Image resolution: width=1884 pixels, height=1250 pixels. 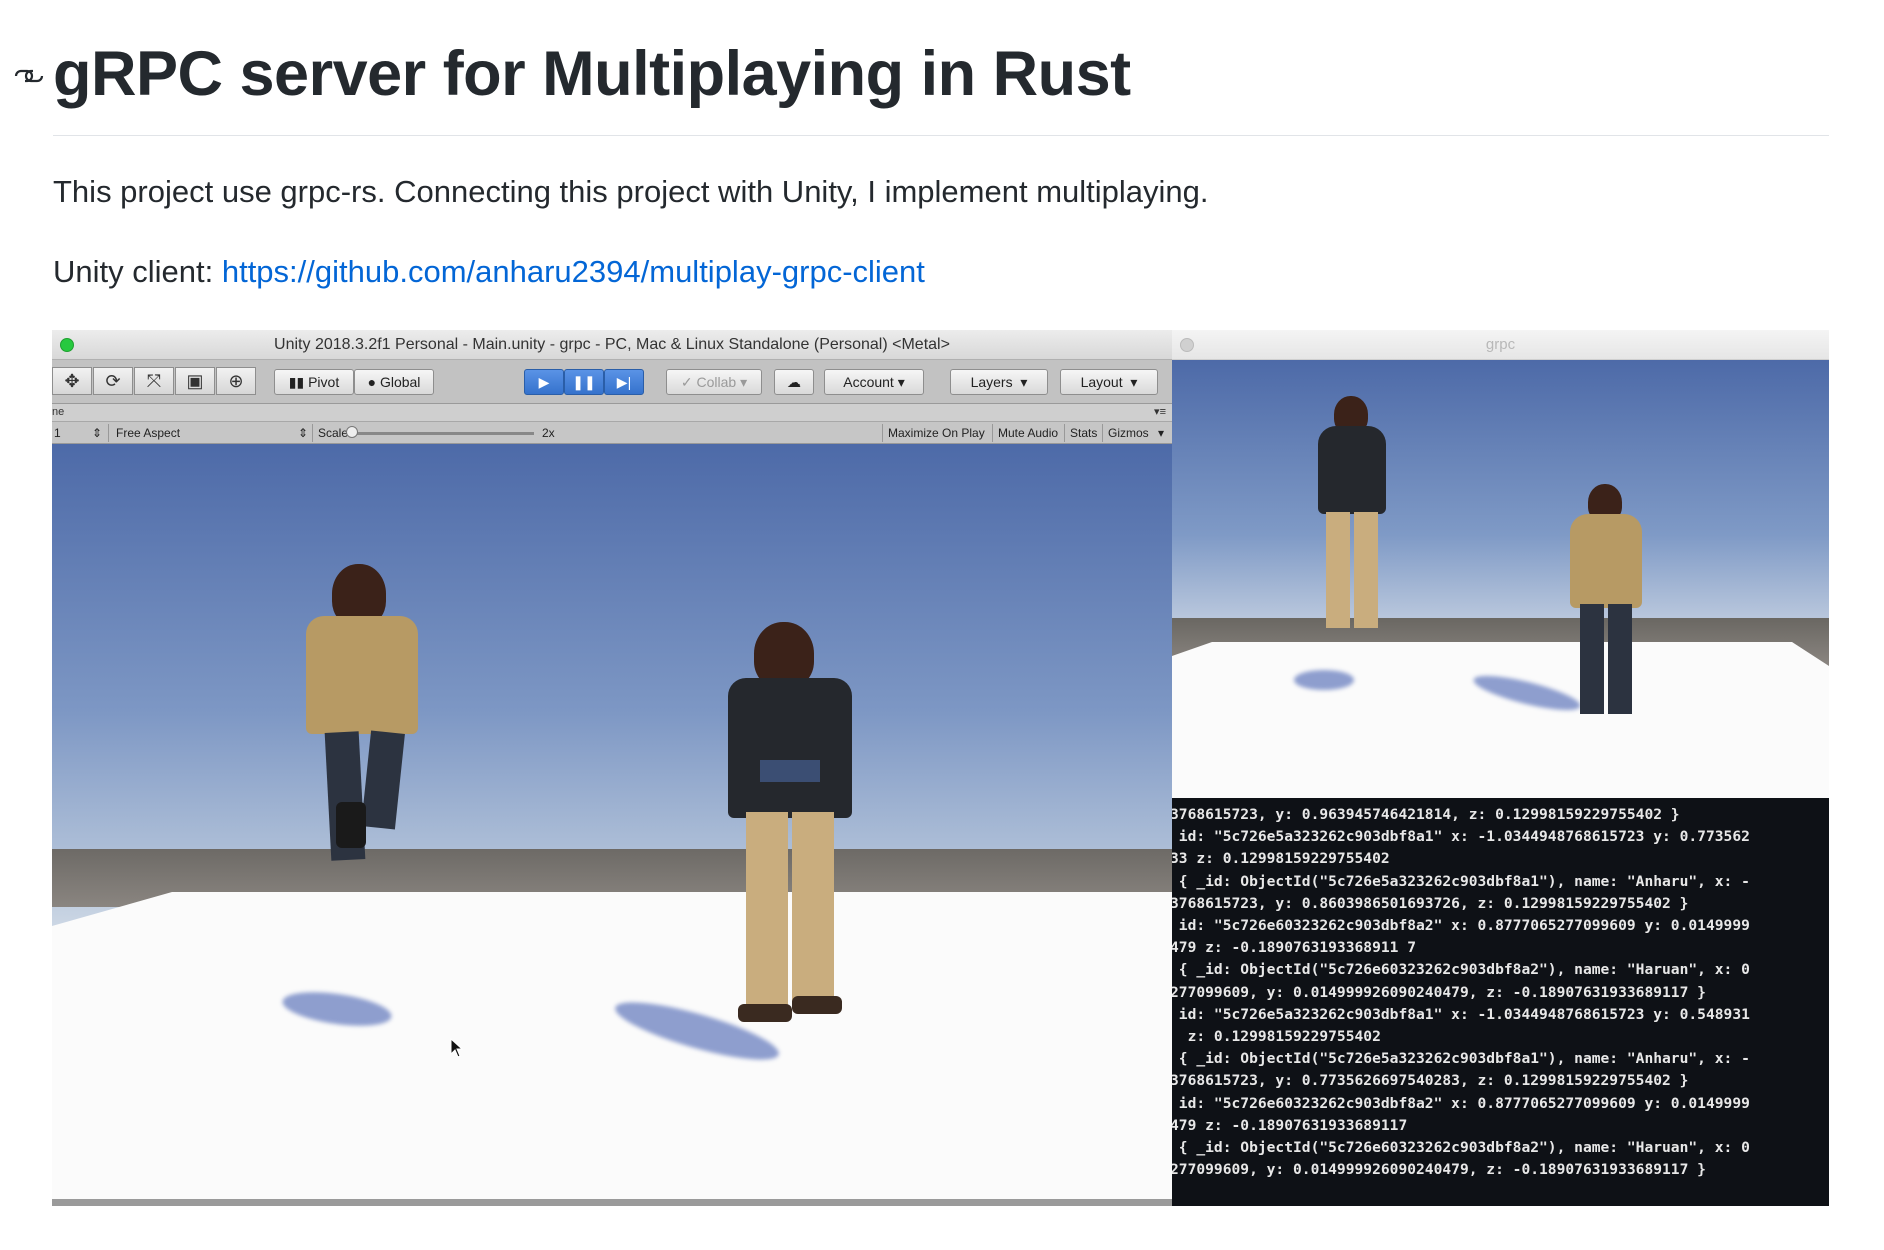 What do you see at coordinates (1128, 433) in the screenshot?
I see `gizmos-dropdown: Gizmos` at bounding box center [1128, 433].